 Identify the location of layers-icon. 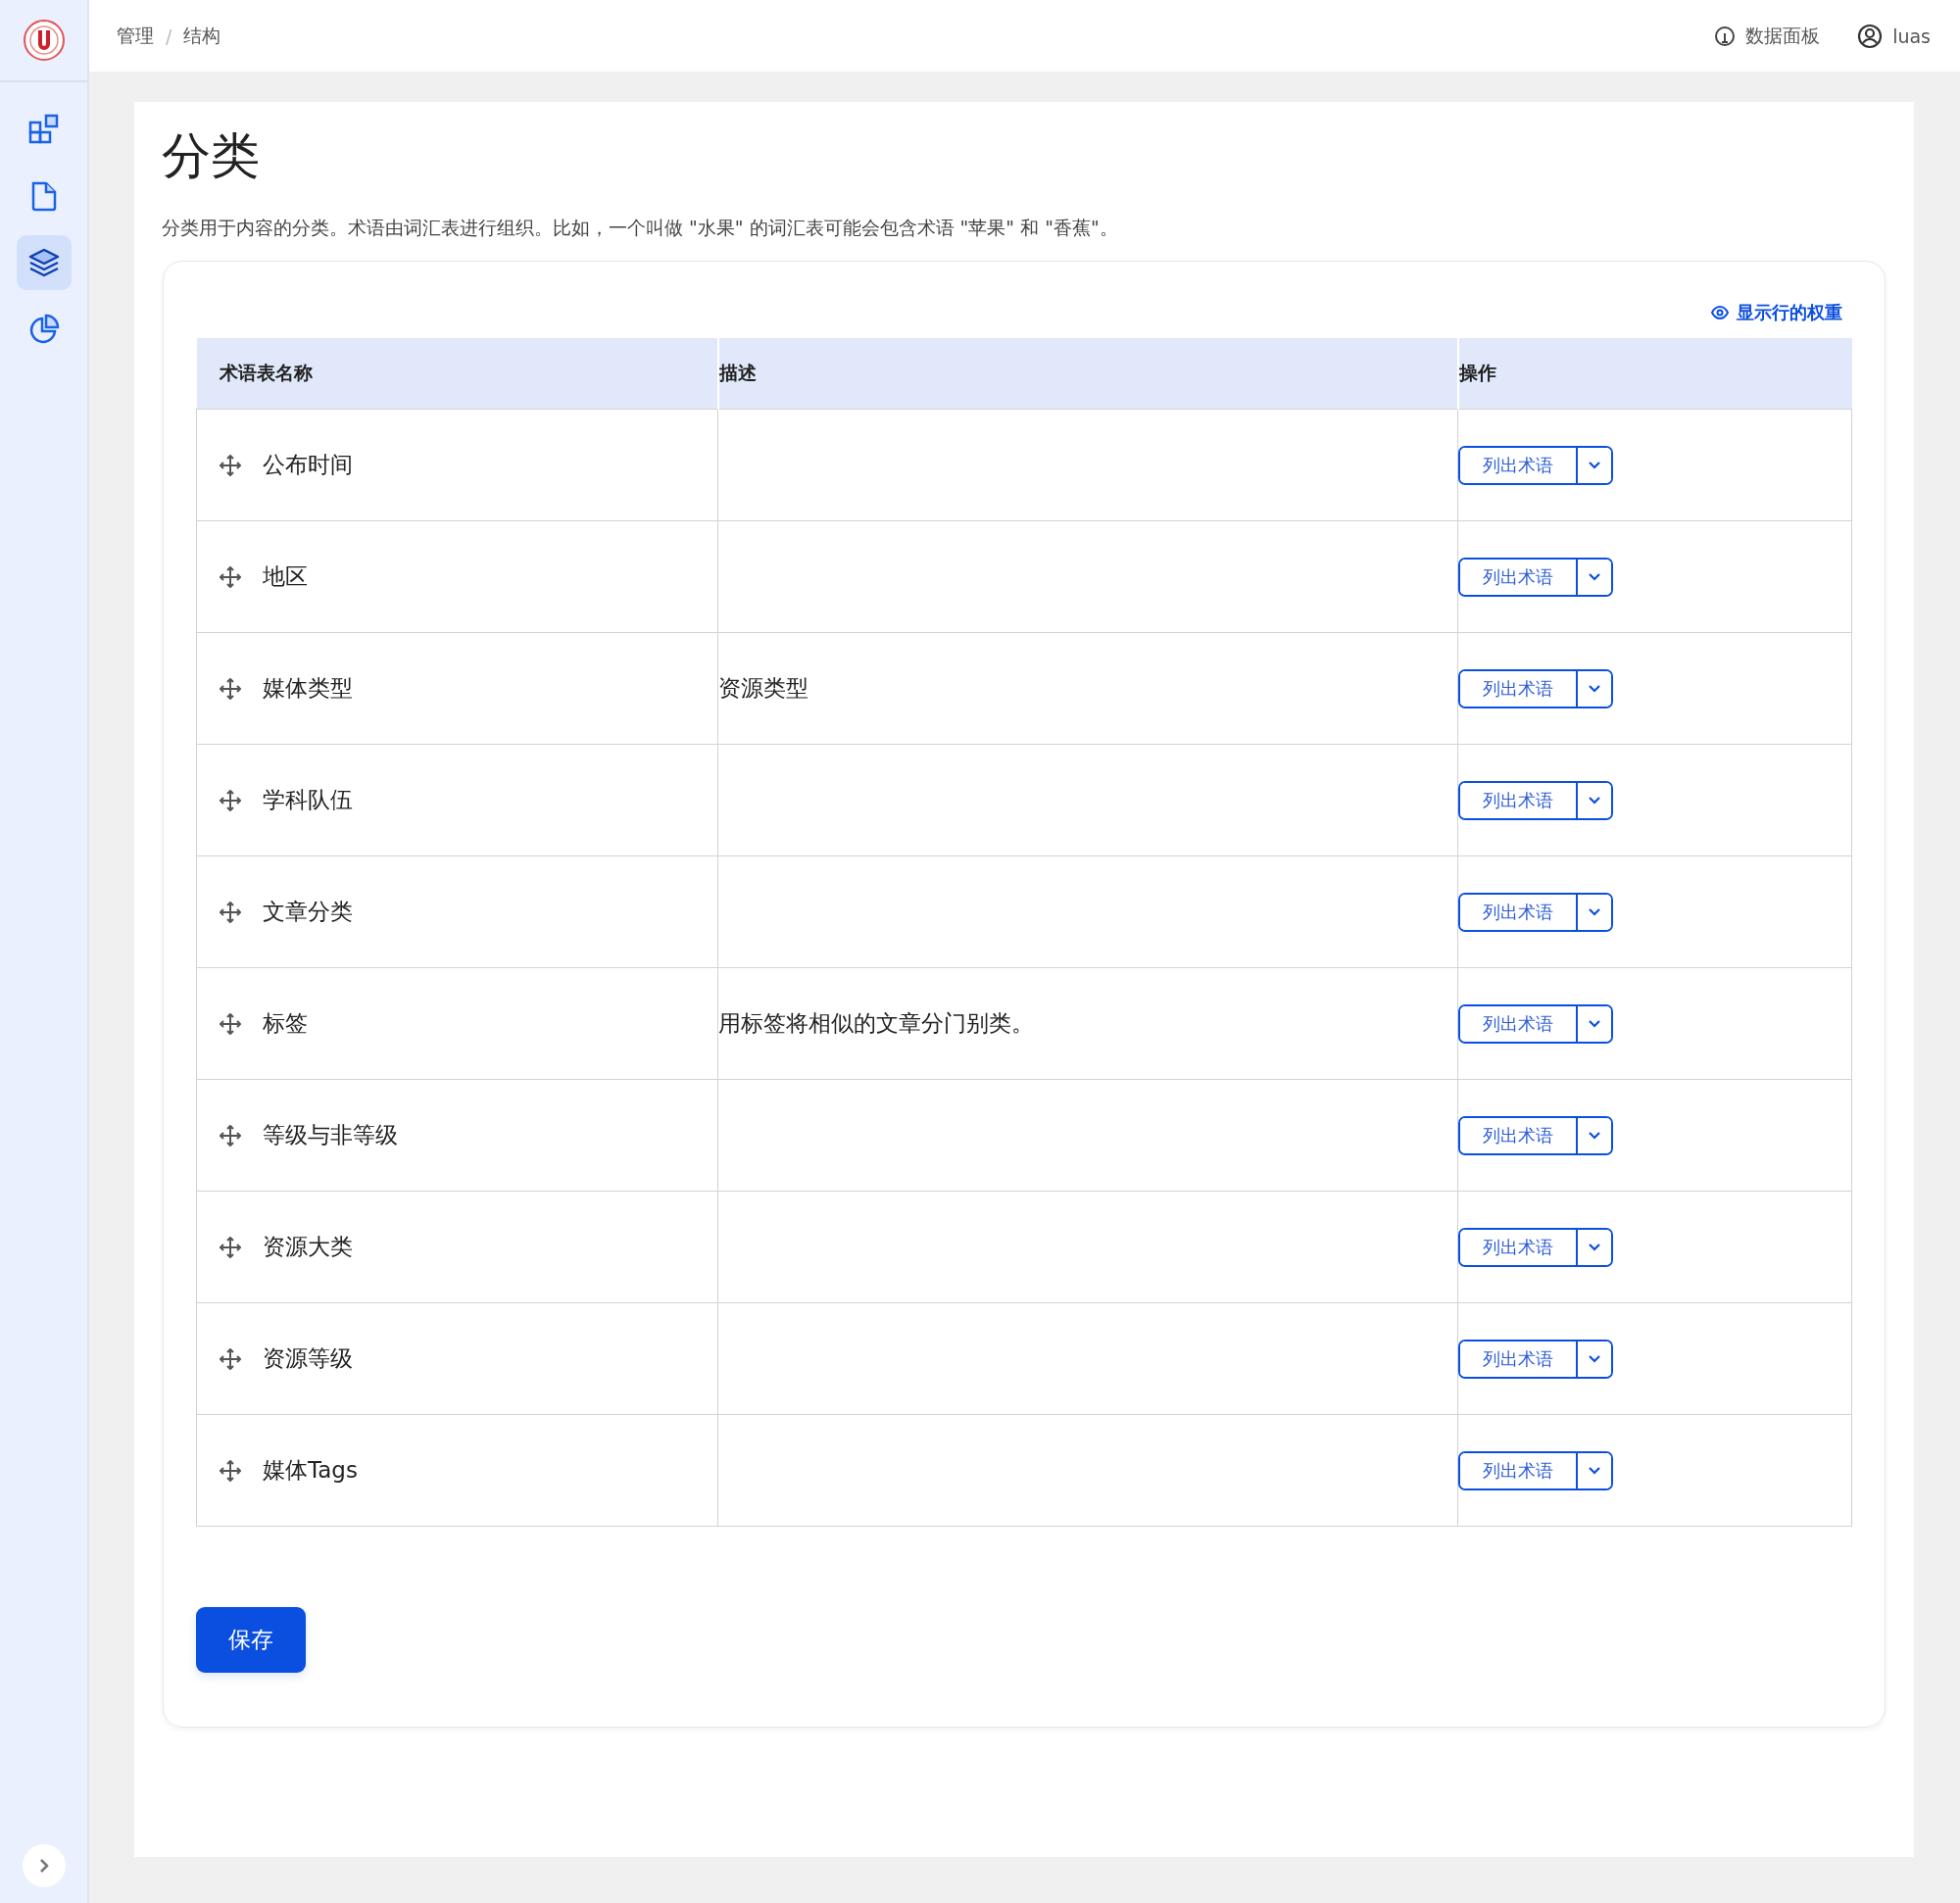
(43, 262).